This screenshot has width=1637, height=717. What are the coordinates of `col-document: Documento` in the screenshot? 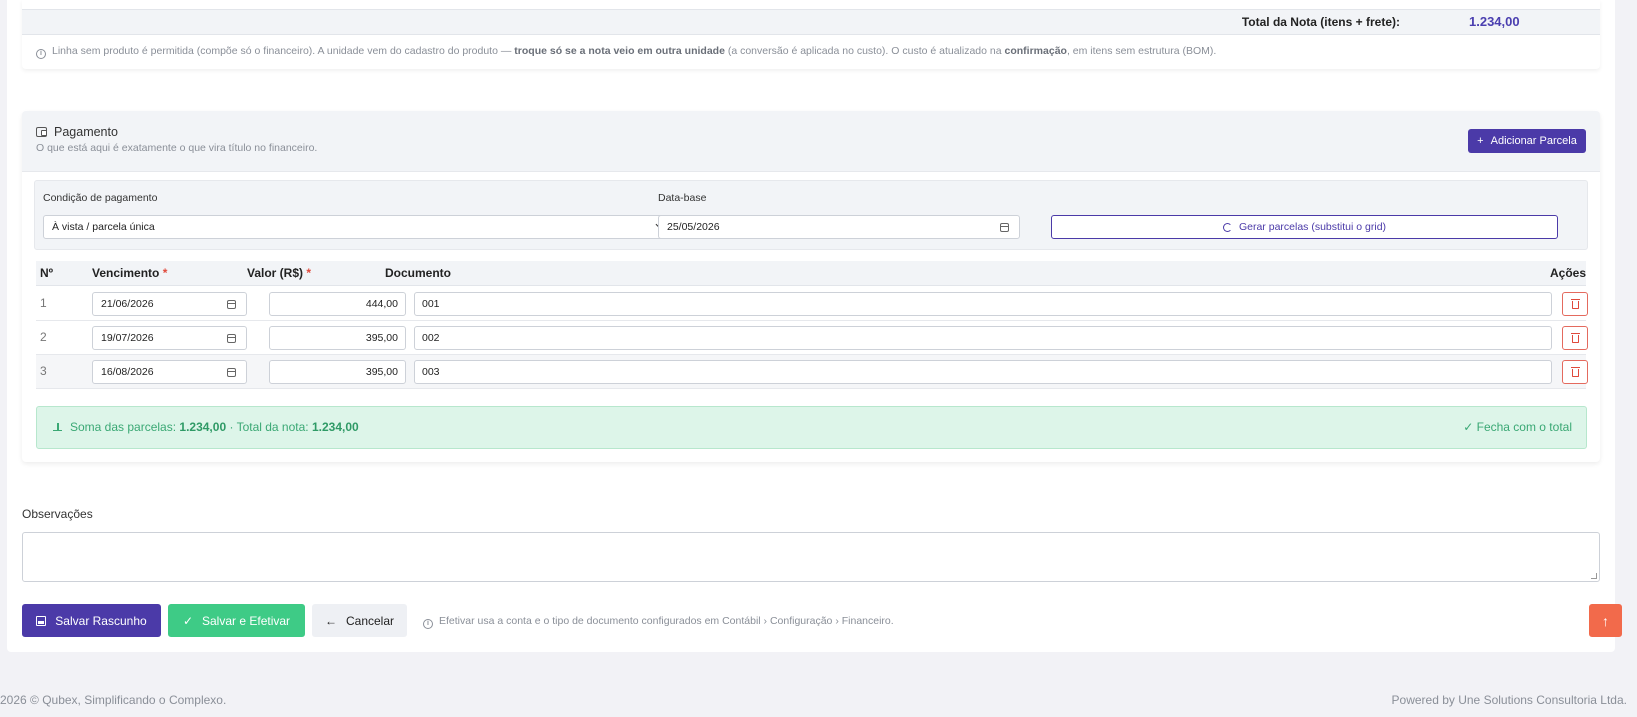 It's located at (418, 273).